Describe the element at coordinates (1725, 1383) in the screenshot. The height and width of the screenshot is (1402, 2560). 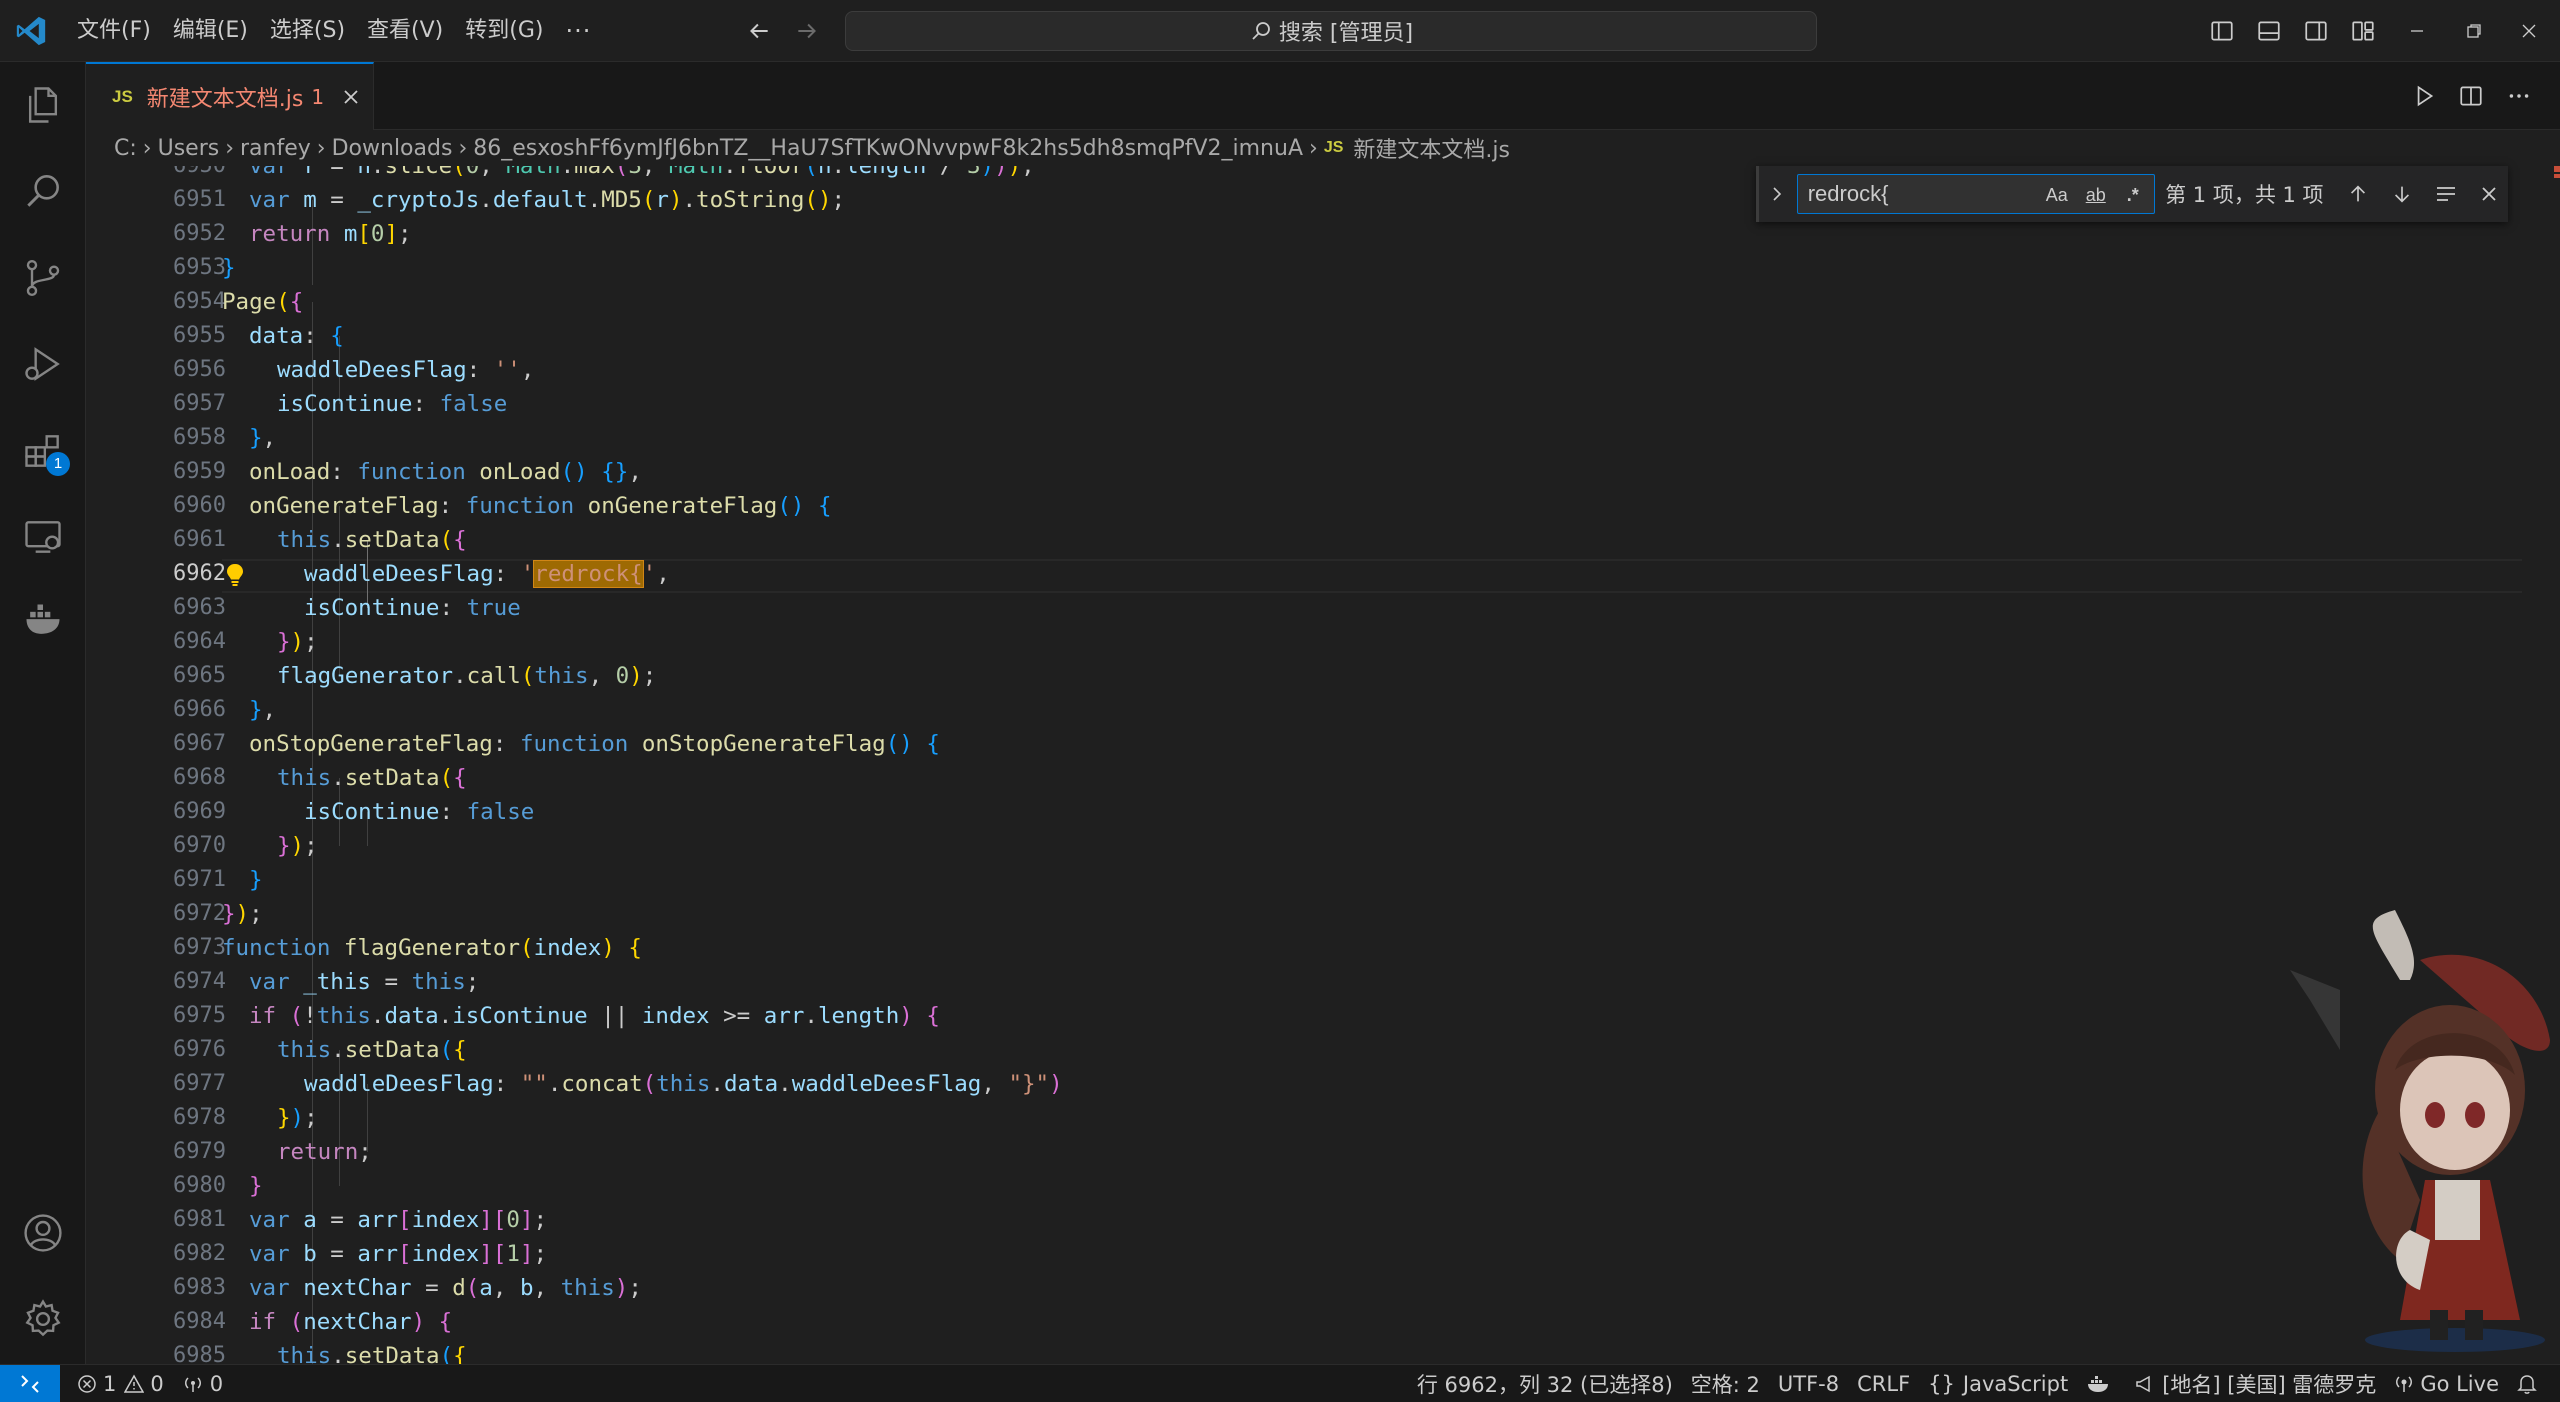
I see `indentation: 空格: 2` at that location.